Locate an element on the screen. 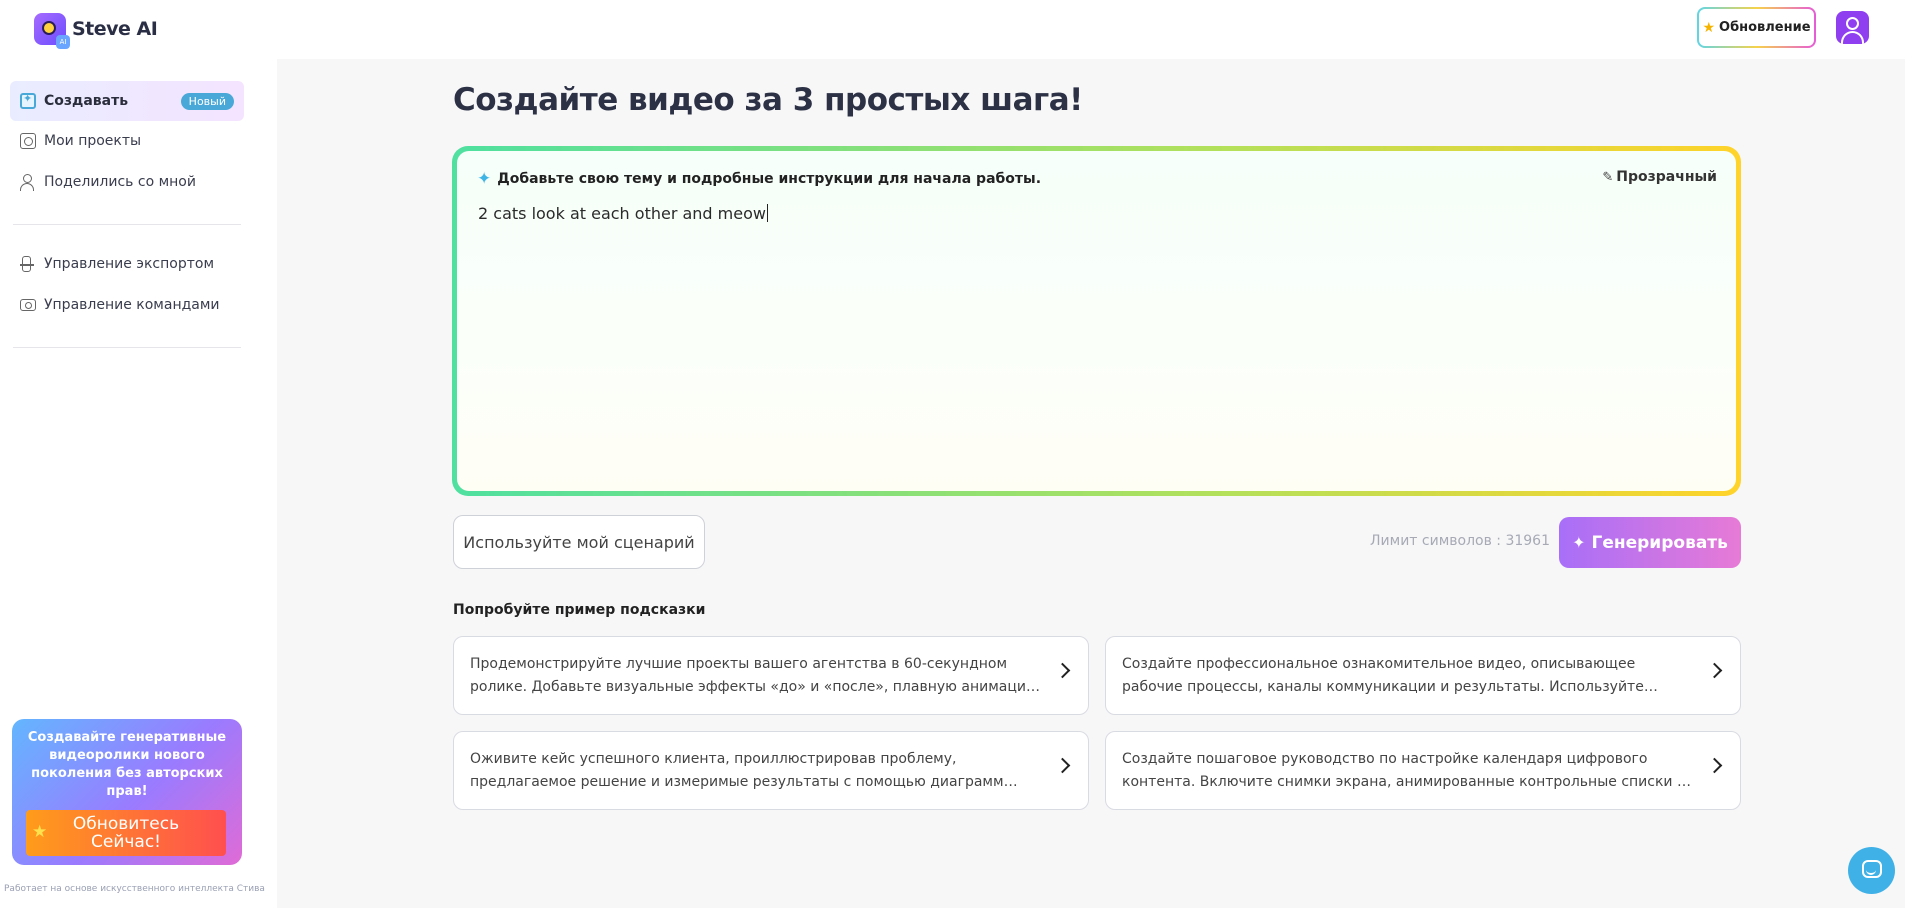 Image resolution: width=1905 pixels, height=908 pixels. user-avatar is located at coordinates (1852, 27).